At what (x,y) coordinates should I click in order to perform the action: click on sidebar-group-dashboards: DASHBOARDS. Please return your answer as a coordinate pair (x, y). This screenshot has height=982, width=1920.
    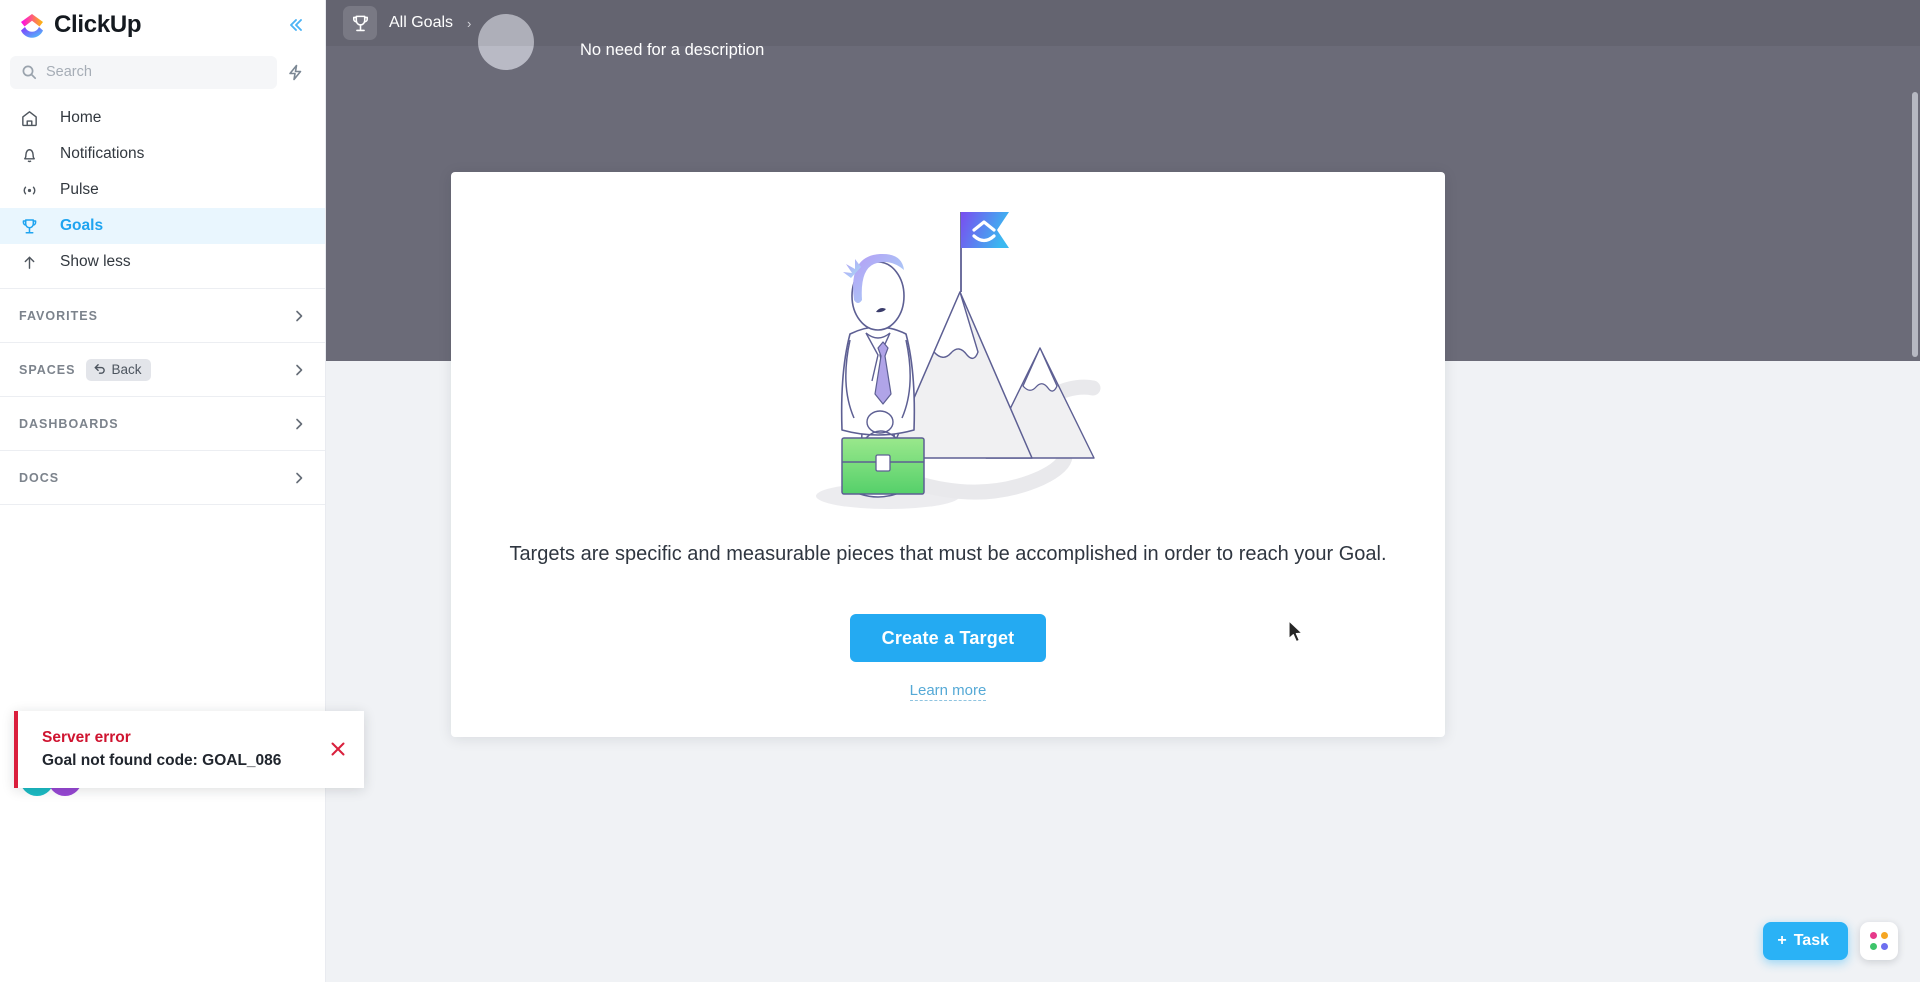
    Looking at the image, I should click on (162, 424).